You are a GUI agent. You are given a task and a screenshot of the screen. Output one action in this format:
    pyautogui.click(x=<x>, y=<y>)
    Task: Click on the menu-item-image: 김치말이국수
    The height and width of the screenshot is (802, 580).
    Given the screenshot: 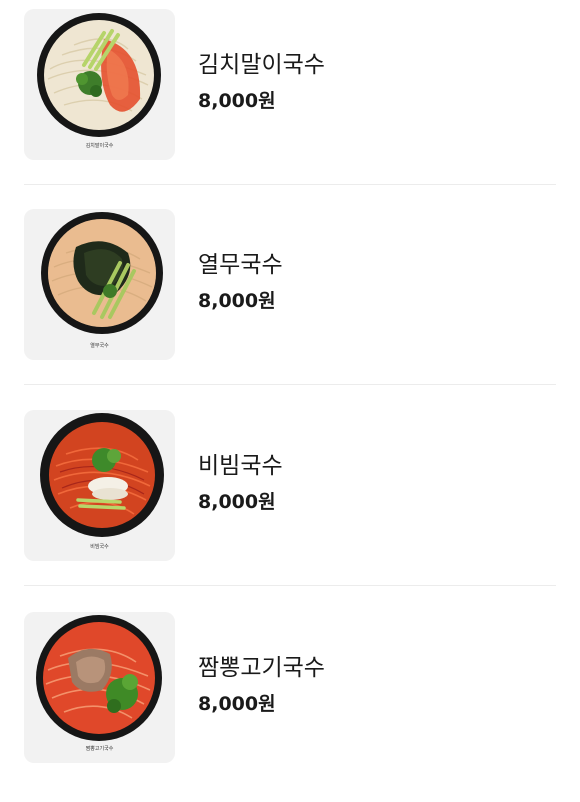 What is the action you would take?
    pyautogui.click(x=99, y=84)
    